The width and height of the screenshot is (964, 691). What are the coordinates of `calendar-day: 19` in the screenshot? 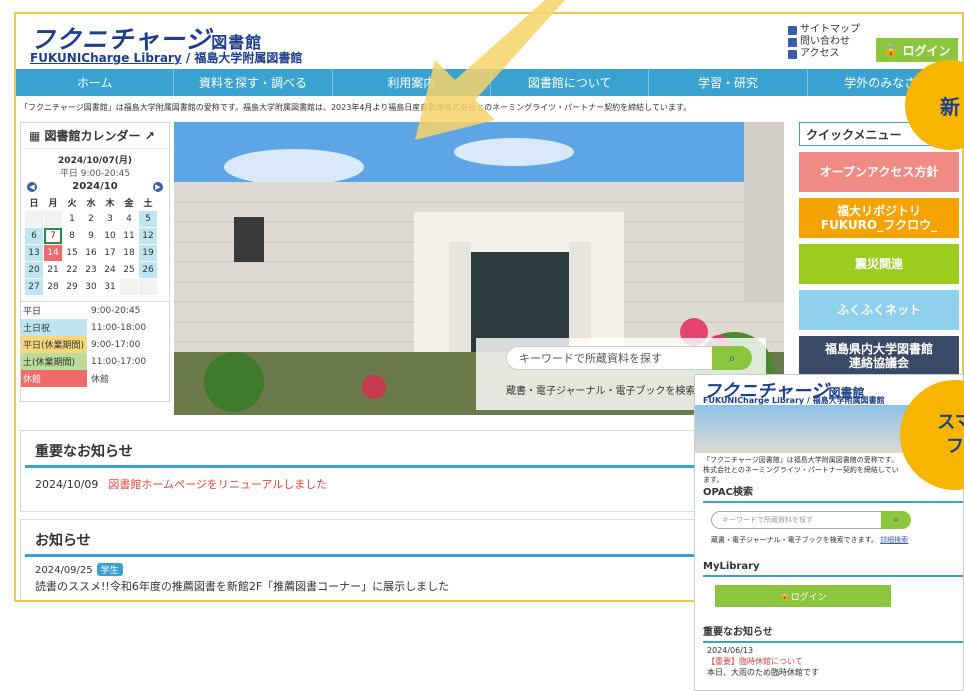 It's located at (148, 253).